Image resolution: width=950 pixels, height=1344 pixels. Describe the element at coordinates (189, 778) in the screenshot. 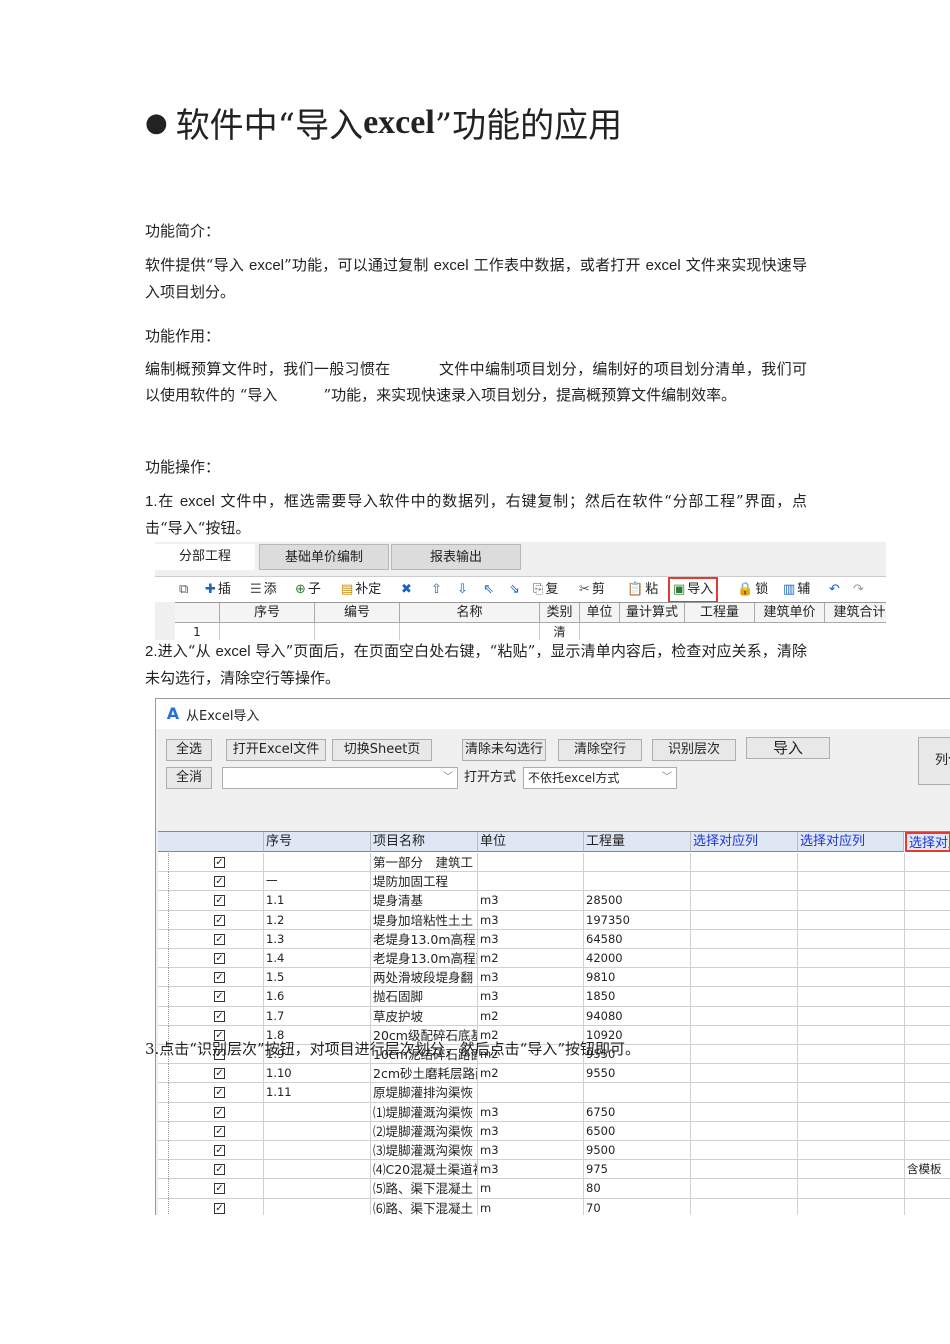

I see `deselect-all-button: 全消` at that location.